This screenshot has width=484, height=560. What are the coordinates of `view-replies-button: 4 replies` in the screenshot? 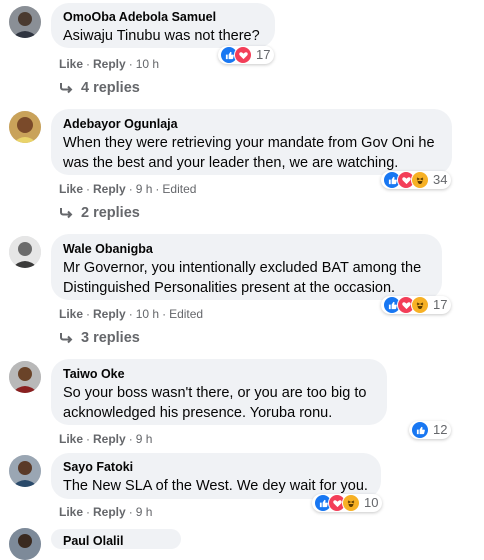 It's located at (99, 88).